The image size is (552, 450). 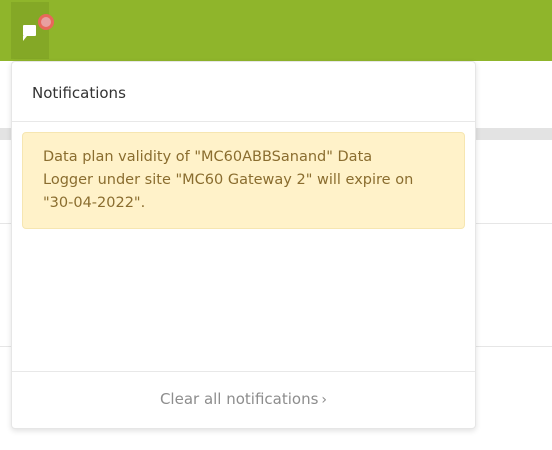 What do you see at coordinates (324, 400) in the screenshot?
I see `chevron-right-icon: ›` at bounding box center [324, 400].